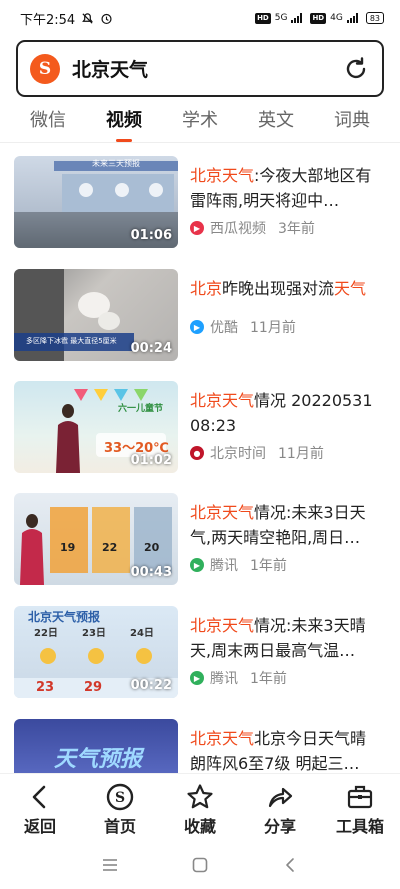  What do you see at coordinates (276, 124) in the screenshot?
I see `tab-english: 英文` at bounding box center [276, 124].